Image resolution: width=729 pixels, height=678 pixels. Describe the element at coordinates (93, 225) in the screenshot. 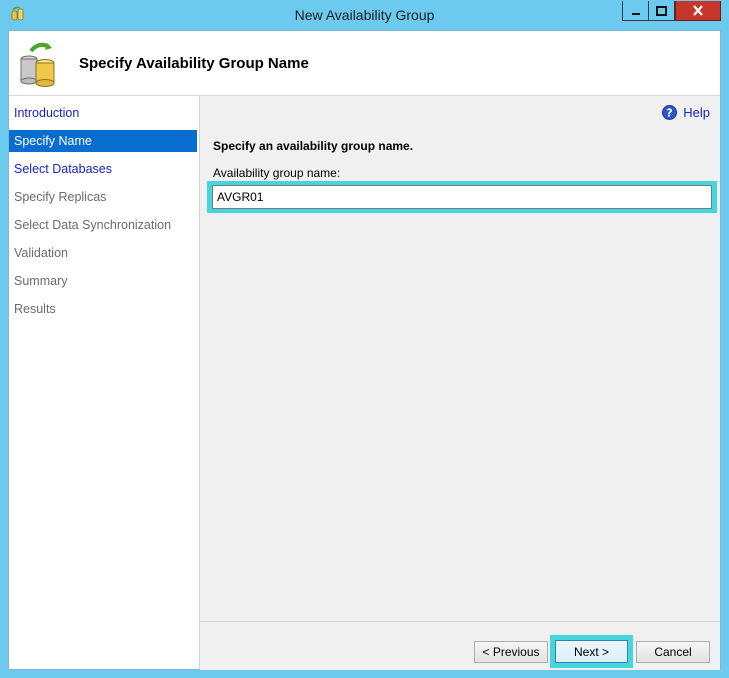

I see `sidebar-item-select-data-synchronization: Select Data Synchronization` at that location.